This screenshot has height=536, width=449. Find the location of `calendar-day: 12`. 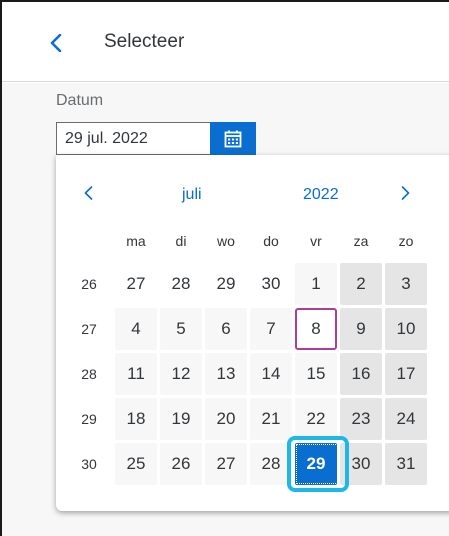

calendar-day: 12 is located at coordinates (181, 374).